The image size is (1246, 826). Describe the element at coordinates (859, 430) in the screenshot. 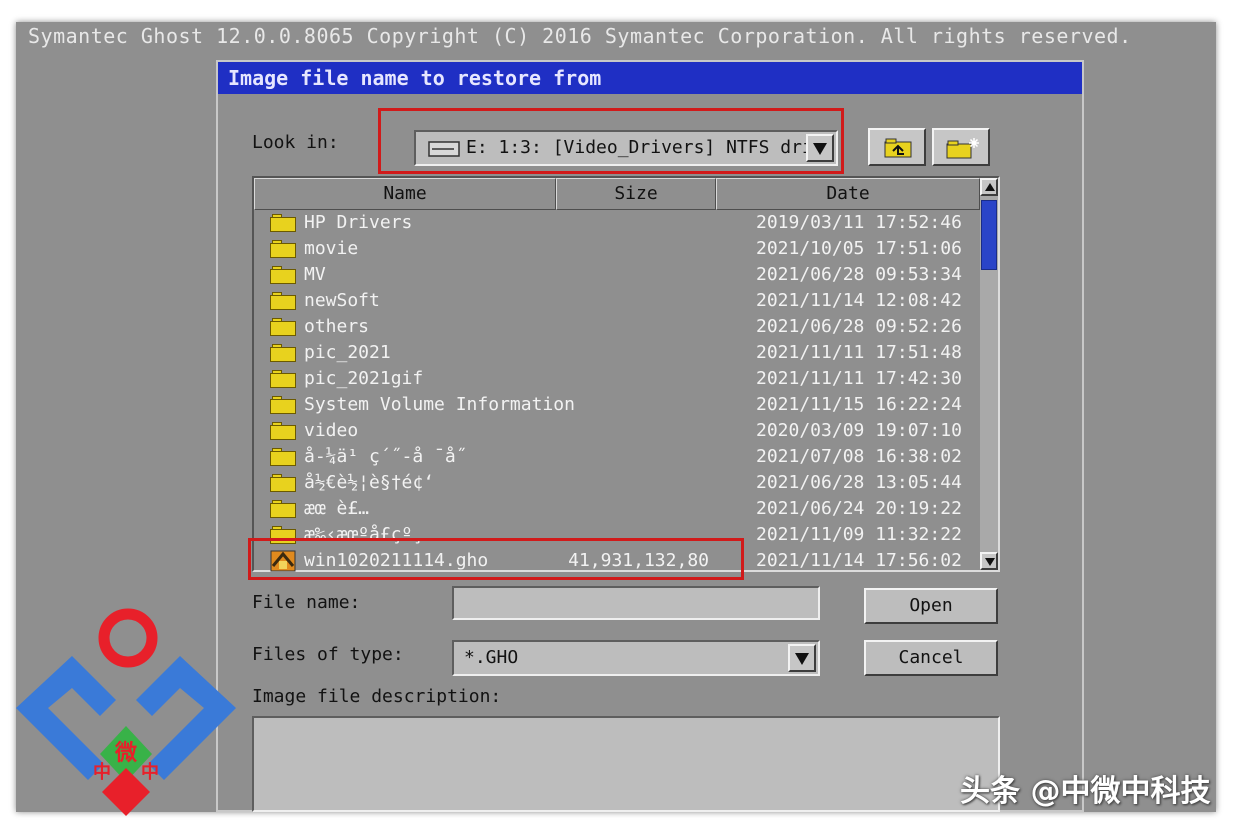

I see `file-date: 2020/03/09 19:07:10` at that location.